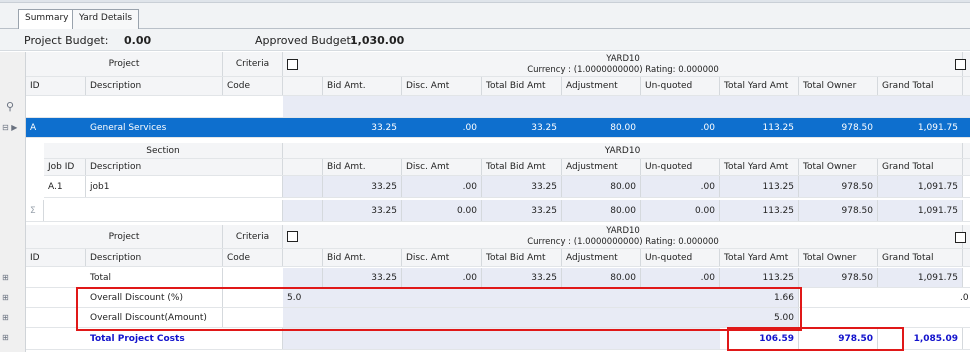 The width and height of the screenshot is (970, 352). What do you see at coordinates (759, 257) in the screenshot?
I see `summary-total-yard-header: Total Yard Amt` at bounding box center [759, 257].